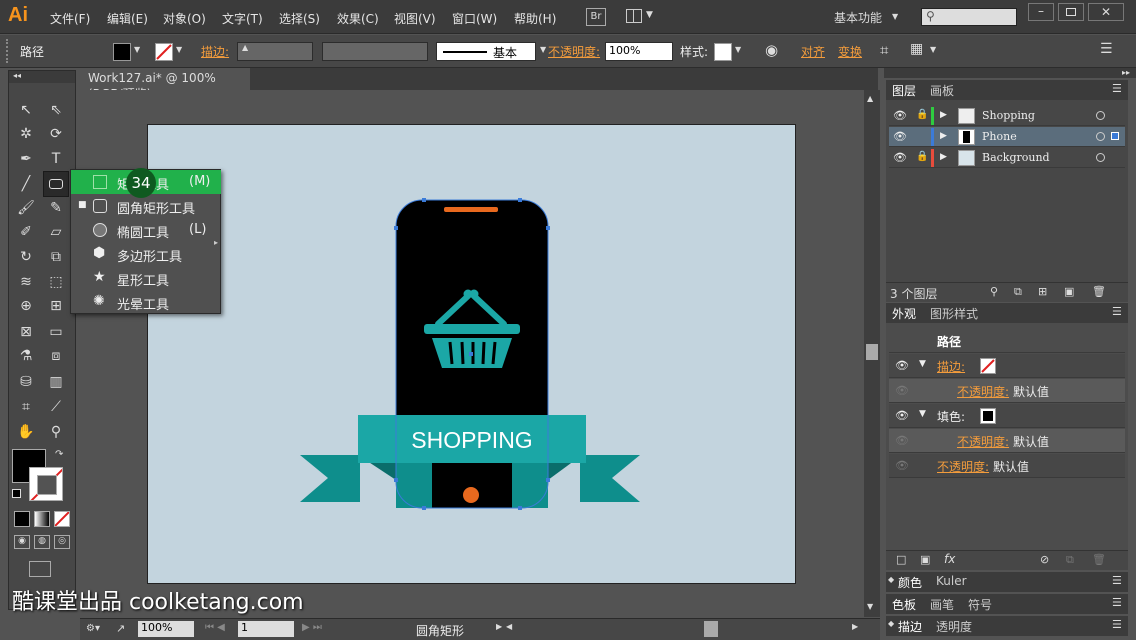  I want to click on scroll-up-icon: ▲, so click(870, 98).